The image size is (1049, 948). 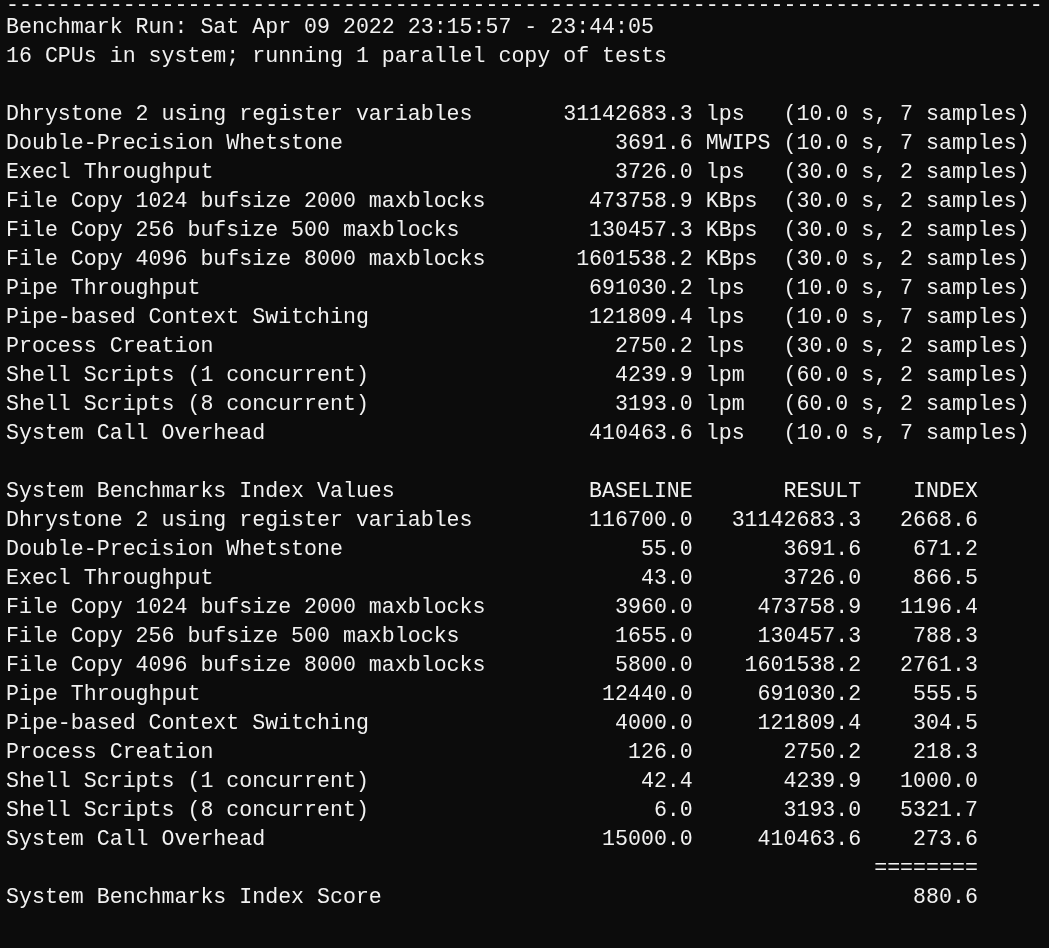 What do you see at coordinates (945, 694) in the screenshot?
I see `index-value: 555.5` at bounding box center [945, 694].